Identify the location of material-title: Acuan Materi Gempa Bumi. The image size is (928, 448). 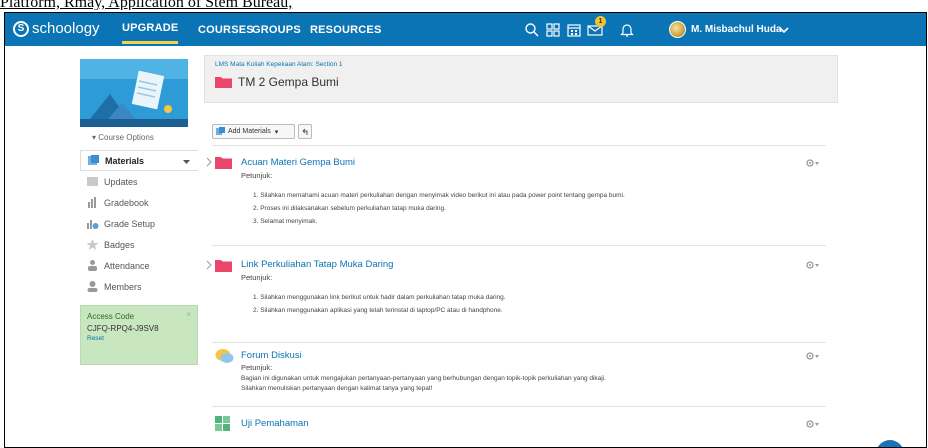
(298, 162).